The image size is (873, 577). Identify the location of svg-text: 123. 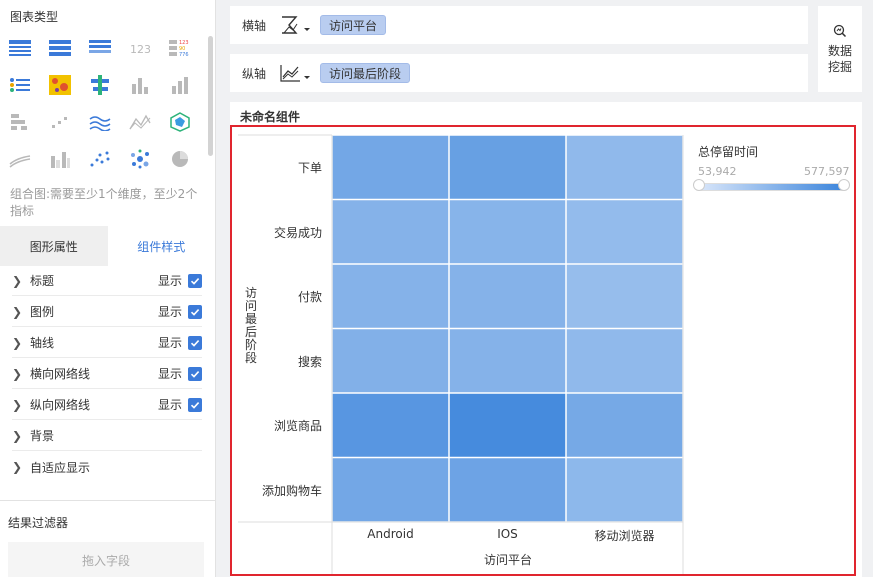
(140, 49).